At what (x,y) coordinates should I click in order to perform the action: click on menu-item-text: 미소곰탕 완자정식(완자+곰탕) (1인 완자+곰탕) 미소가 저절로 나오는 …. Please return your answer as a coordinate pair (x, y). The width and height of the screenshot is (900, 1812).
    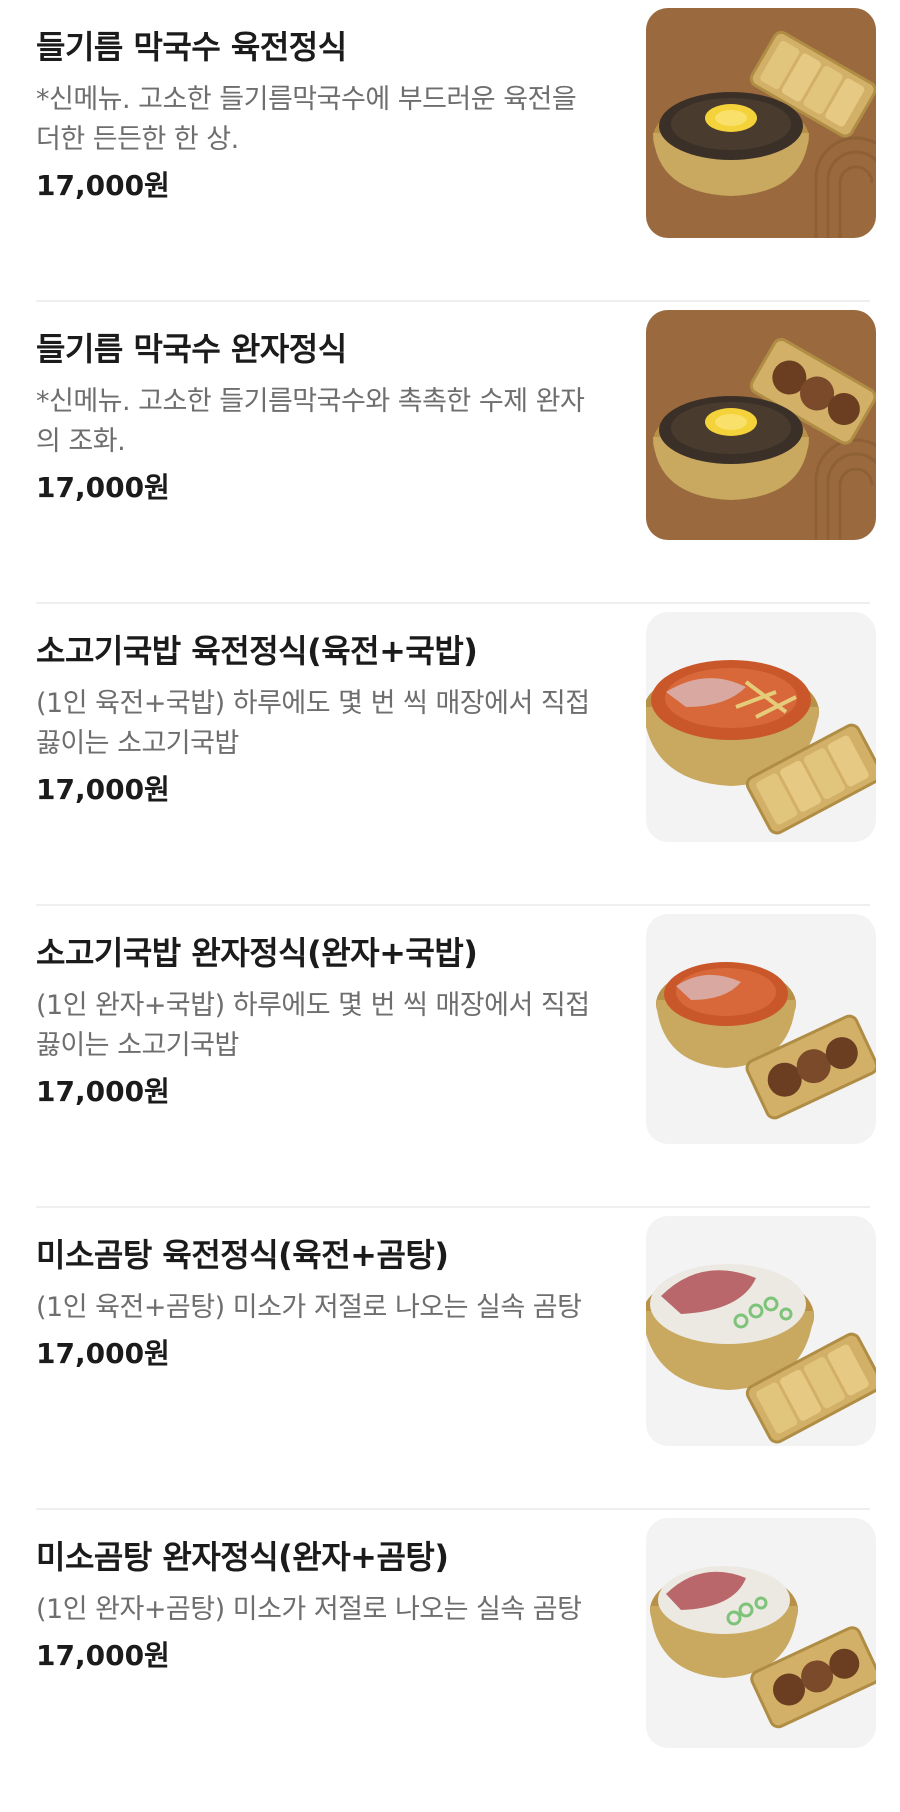
    Looking at the image, I should click on (316, 1605).